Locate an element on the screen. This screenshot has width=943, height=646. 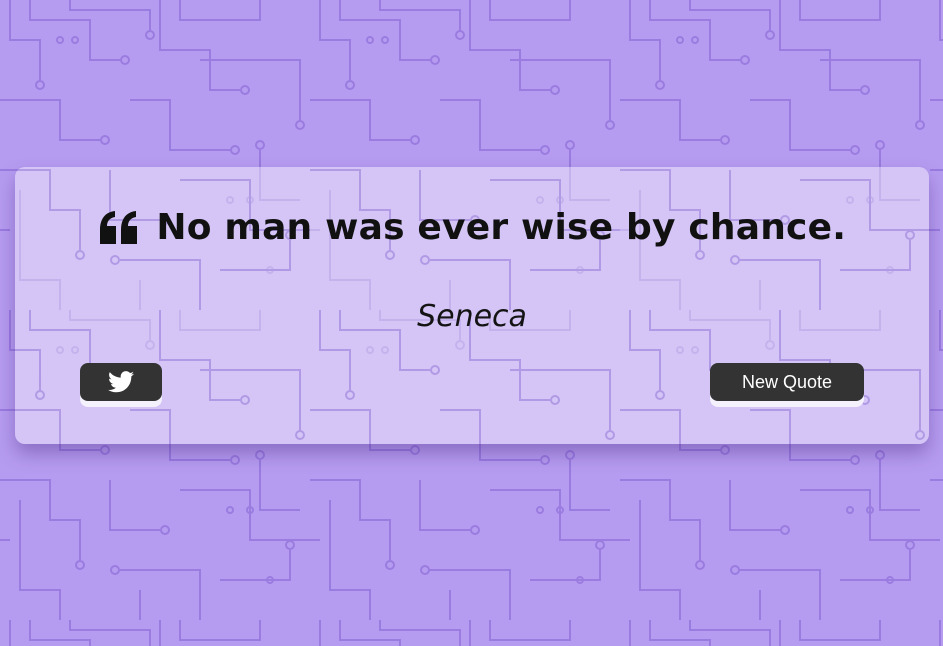
quote-left-icon is located at coordinates (118, 227).